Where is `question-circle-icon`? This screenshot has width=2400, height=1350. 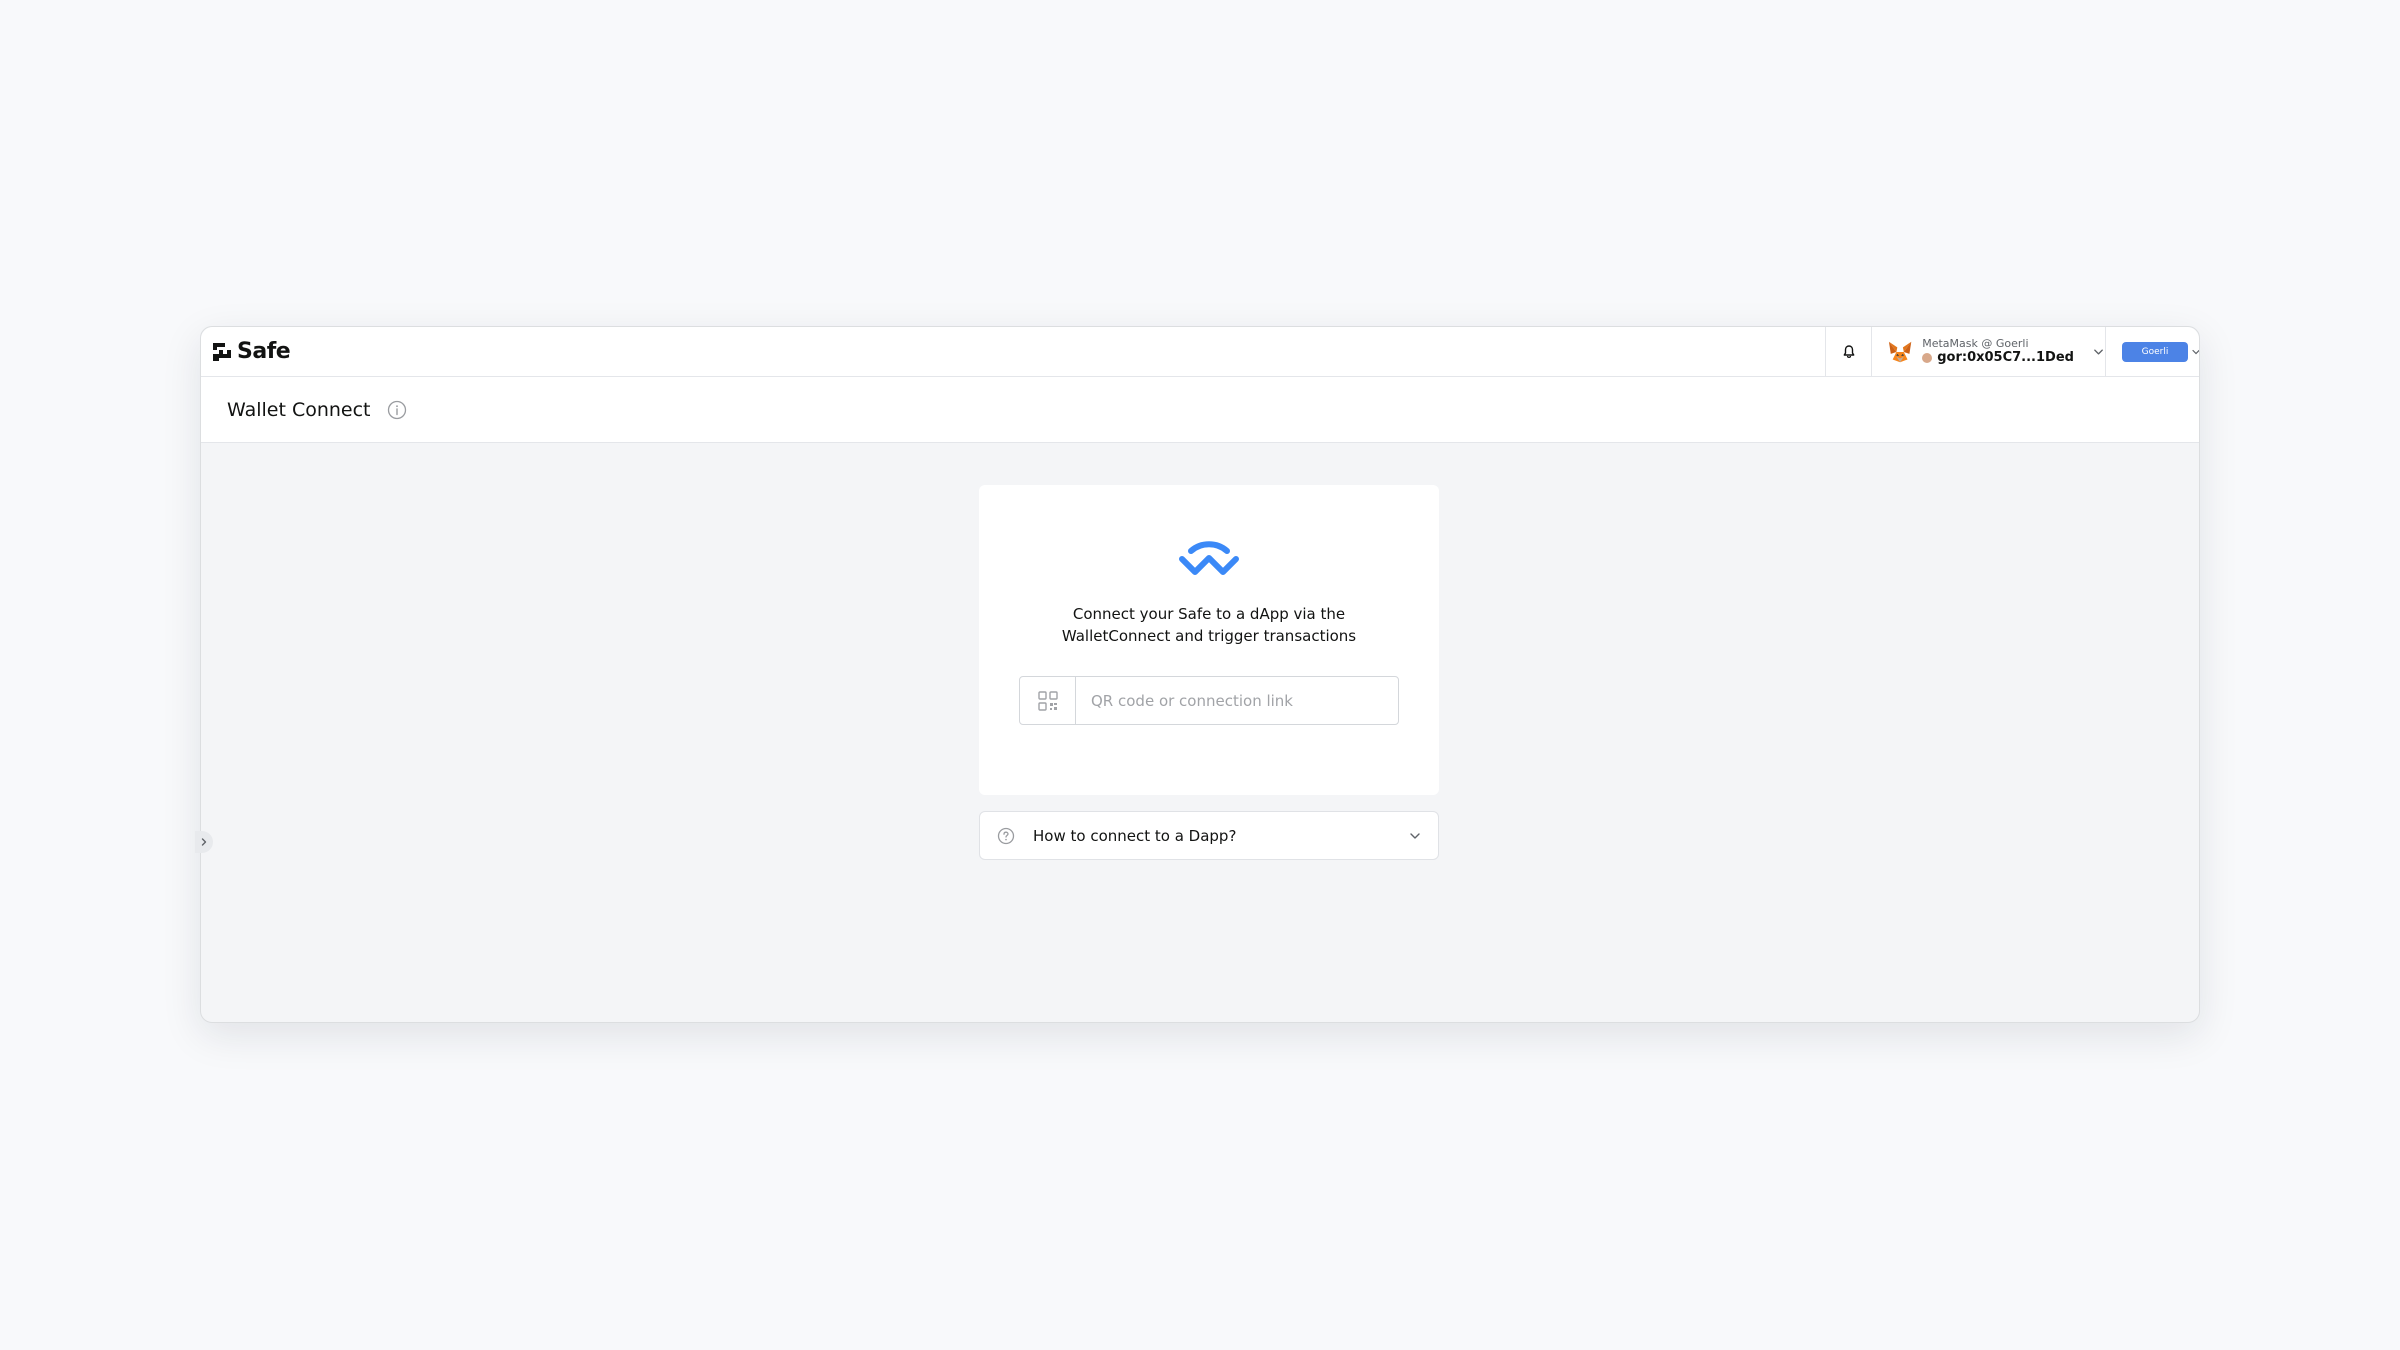 question-circle-icon is located at coordinates (1006, 835).